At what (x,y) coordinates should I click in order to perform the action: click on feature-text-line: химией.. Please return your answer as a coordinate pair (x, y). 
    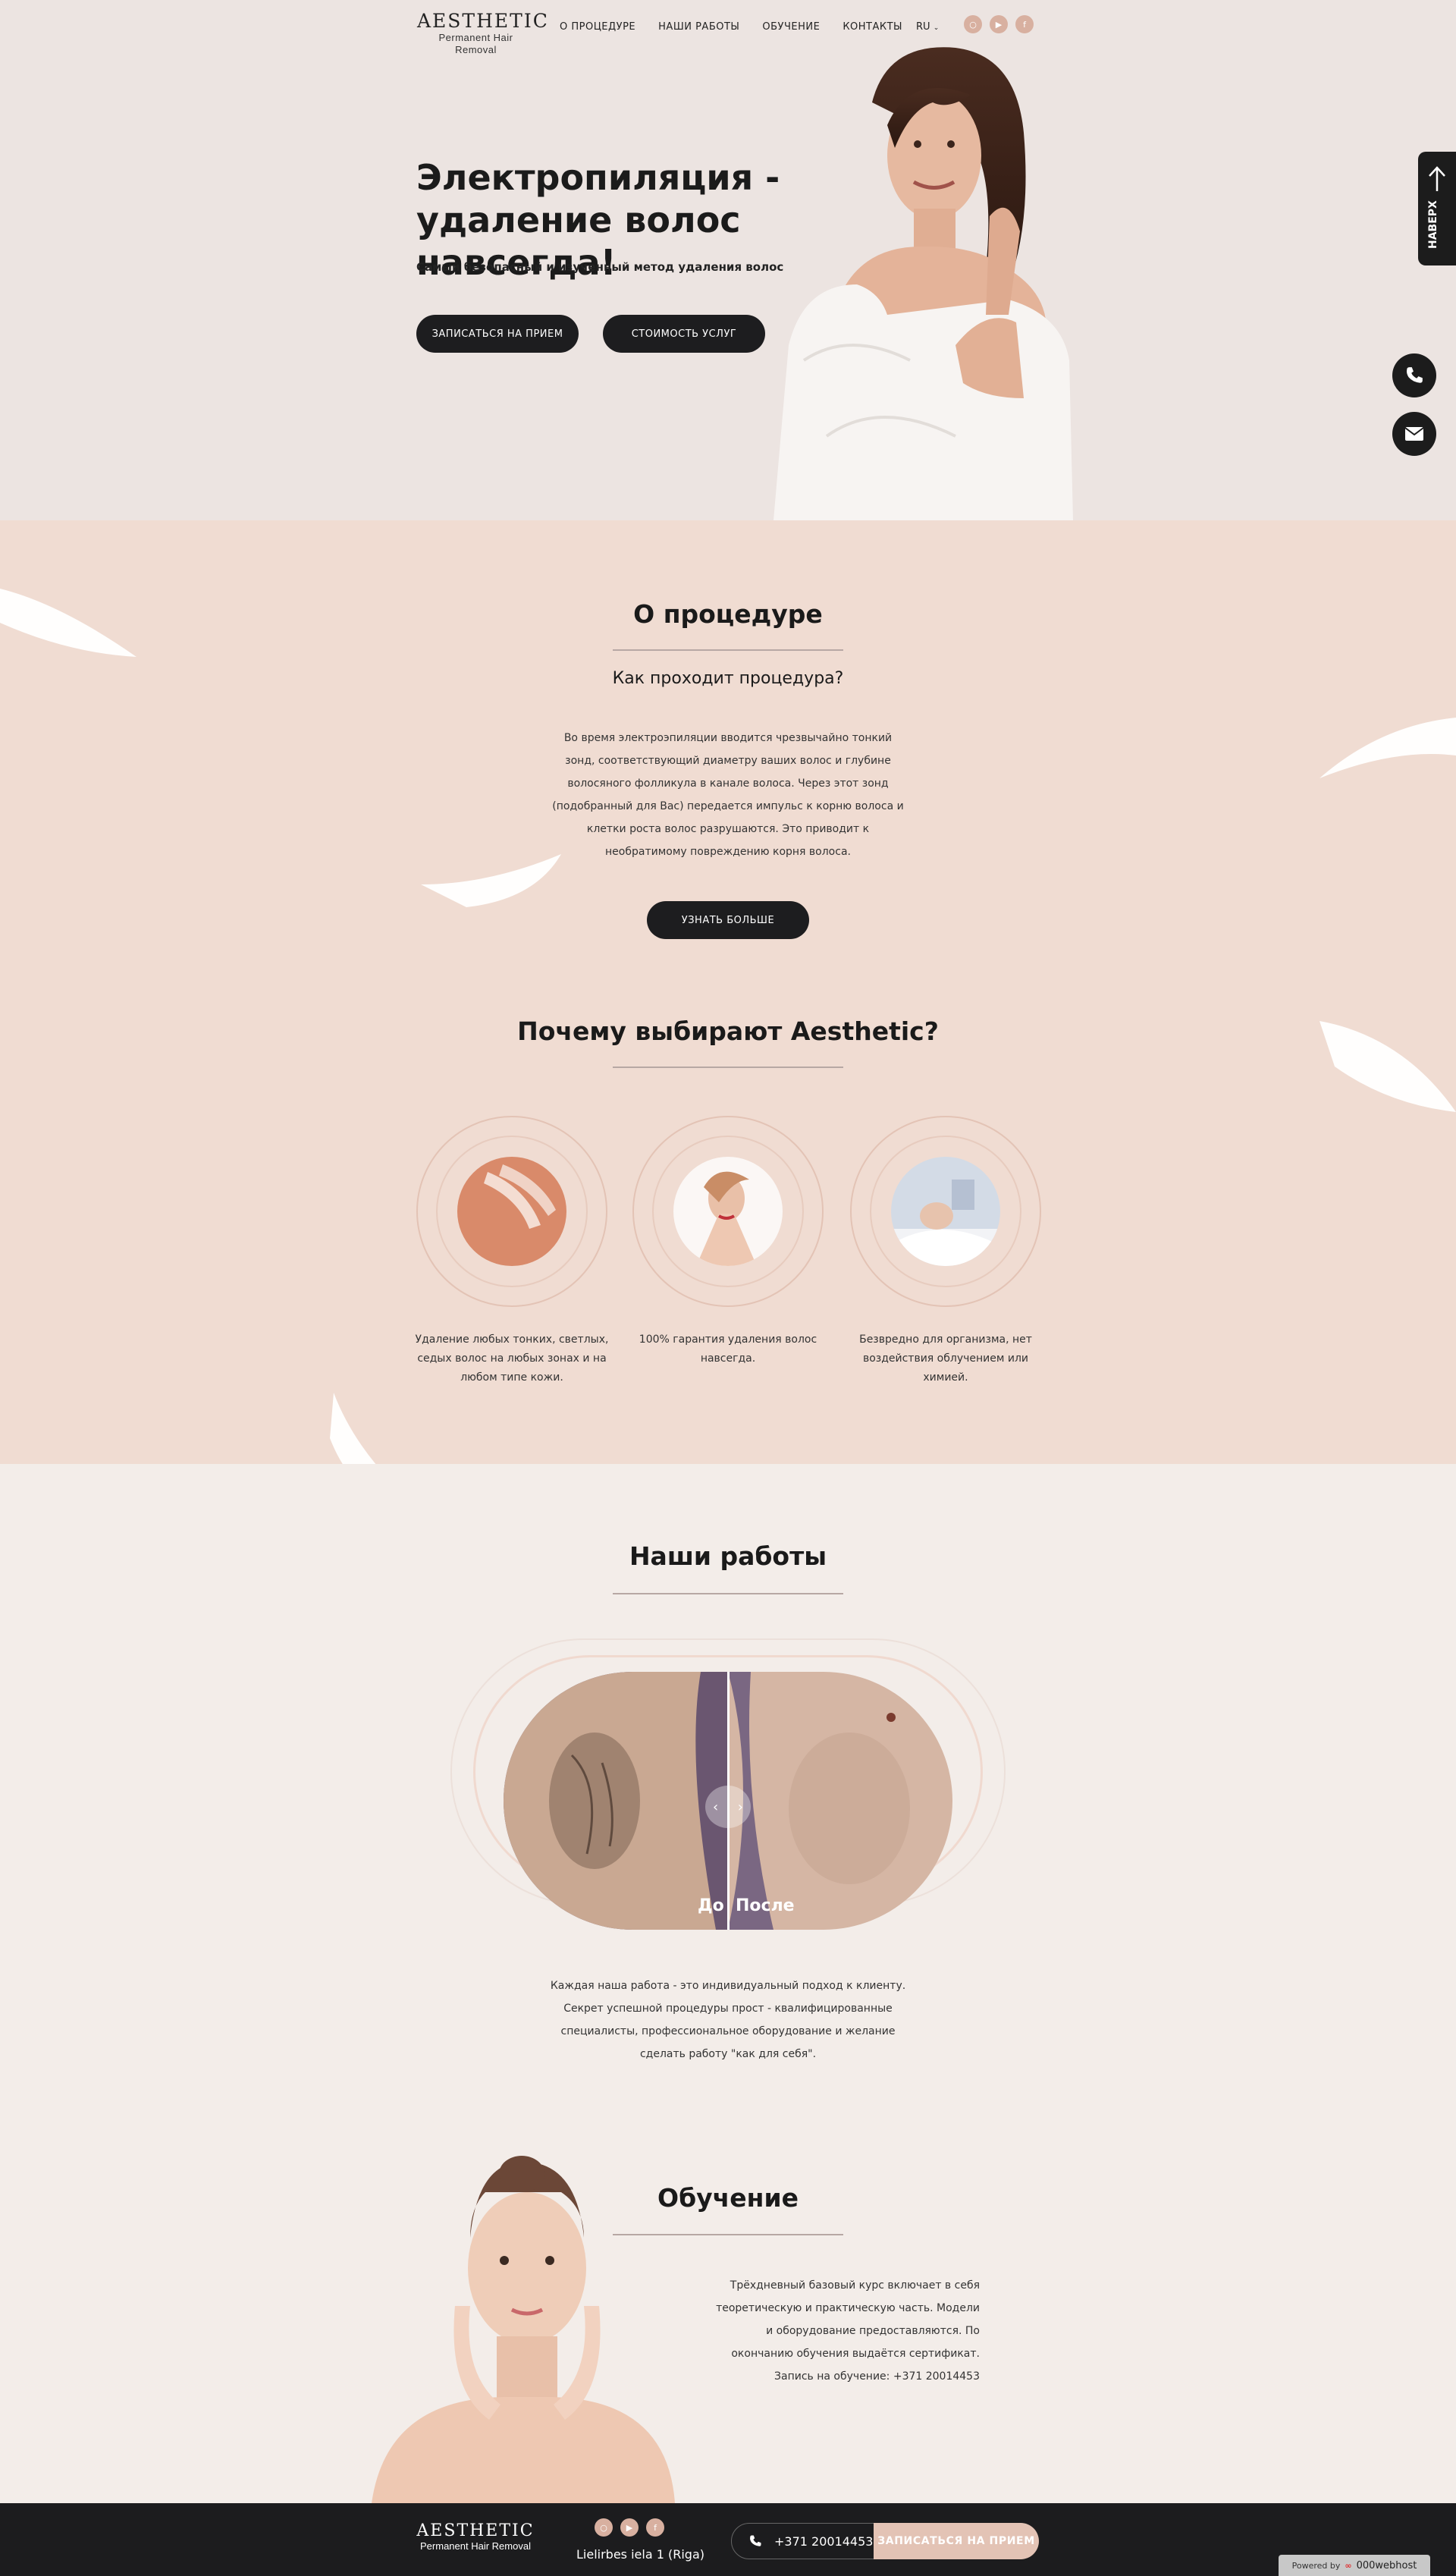
    Looking at the image, I should click on (945, 1377).